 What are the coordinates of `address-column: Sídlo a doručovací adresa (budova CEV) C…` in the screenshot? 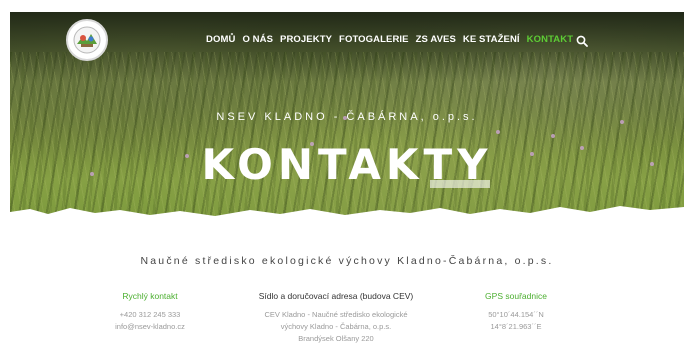 It's located at (336, 317).